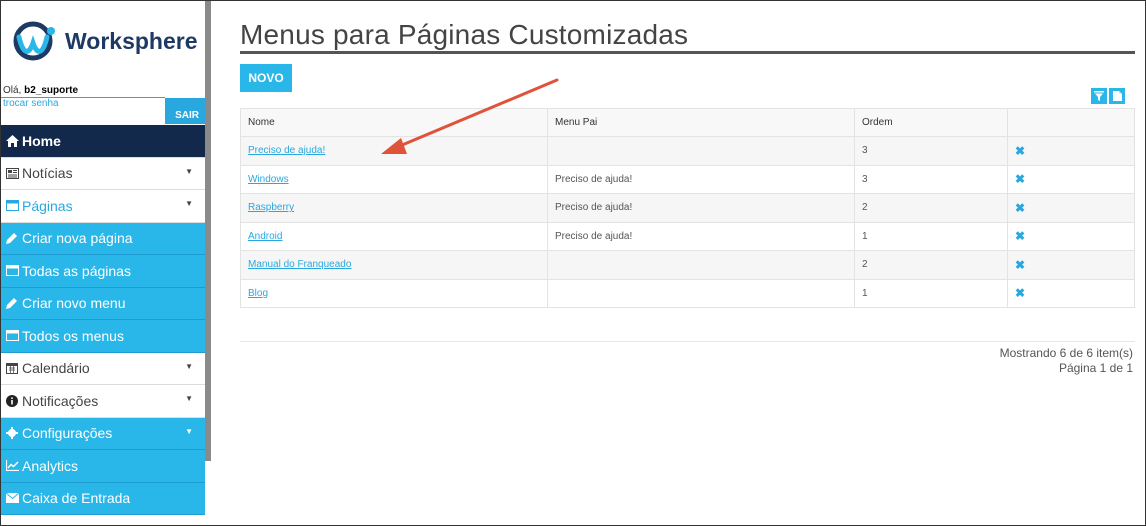 The height and width of the screenshot is (526, 1146). Describe the element at coordinates (103, 206) in the screenshot. I see `sidebar-item-paginas: Páginas ▼` at that location.